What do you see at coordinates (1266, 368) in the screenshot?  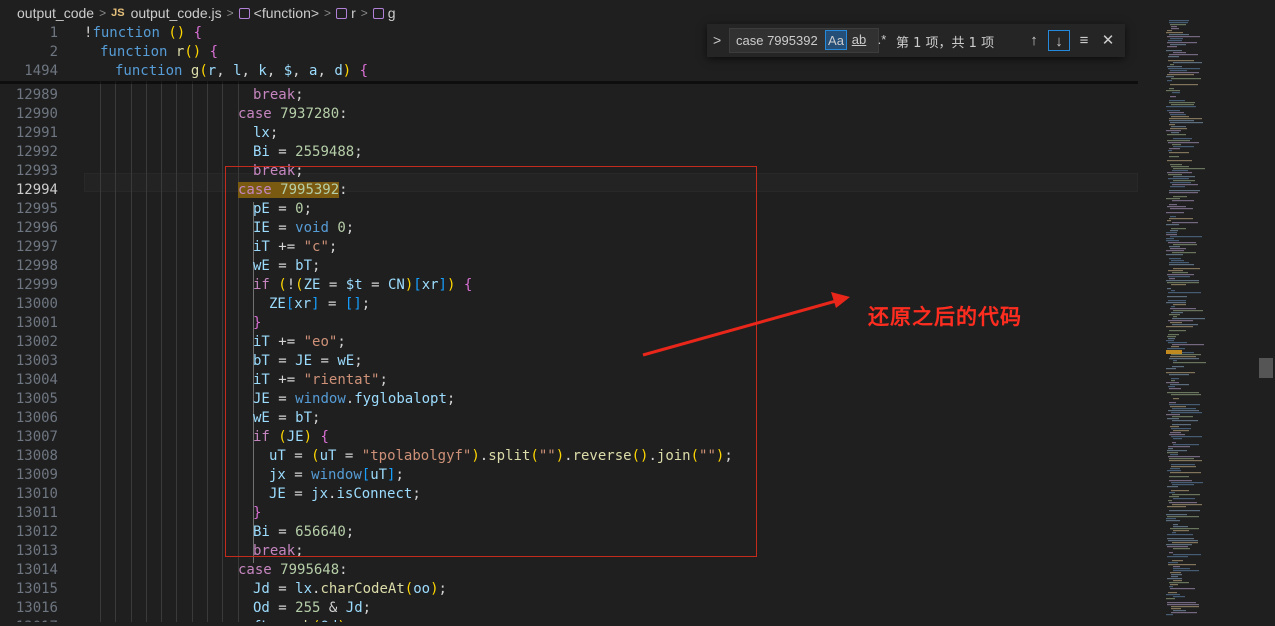 I see `scrollbar-thumb` at bounding box center [1266, 368].